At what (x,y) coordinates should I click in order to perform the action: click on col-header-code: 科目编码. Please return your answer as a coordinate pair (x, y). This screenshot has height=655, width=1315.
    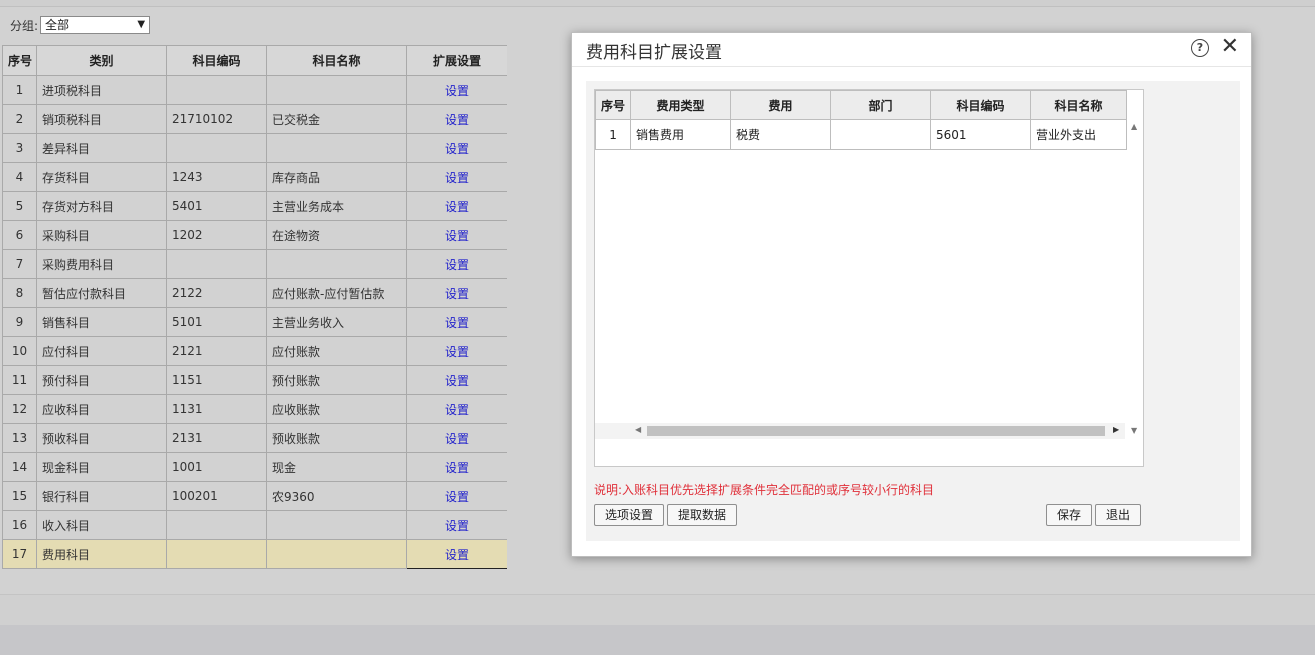
    Looking at the image, I should click on (216, 60).